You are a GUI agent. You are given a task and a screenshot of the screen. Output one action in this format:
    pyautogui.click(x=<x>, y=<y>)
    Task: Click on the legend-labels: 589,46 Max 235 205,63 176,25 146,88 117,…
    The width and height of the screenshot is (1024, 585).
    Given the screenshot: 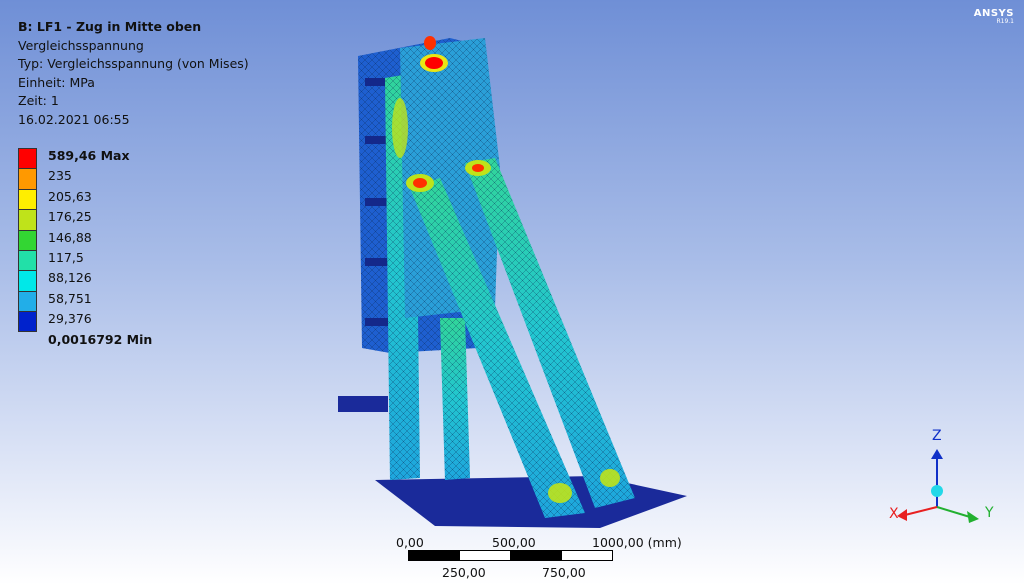 What is the action you would take?
    pyautogui.click(x=100, y=248)
    